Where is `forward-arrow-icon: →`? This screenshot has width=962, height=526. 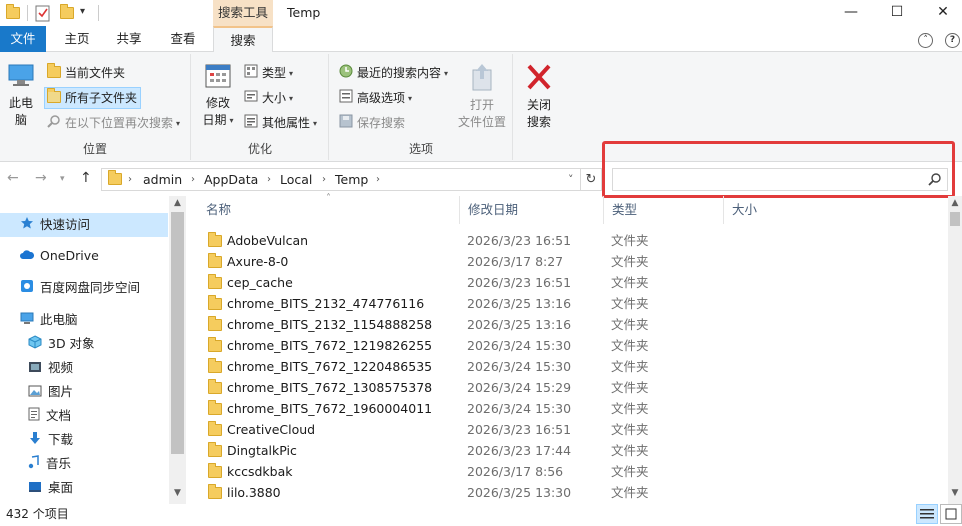
forward-arrow-icon: → is located at coordinates (41, 178).